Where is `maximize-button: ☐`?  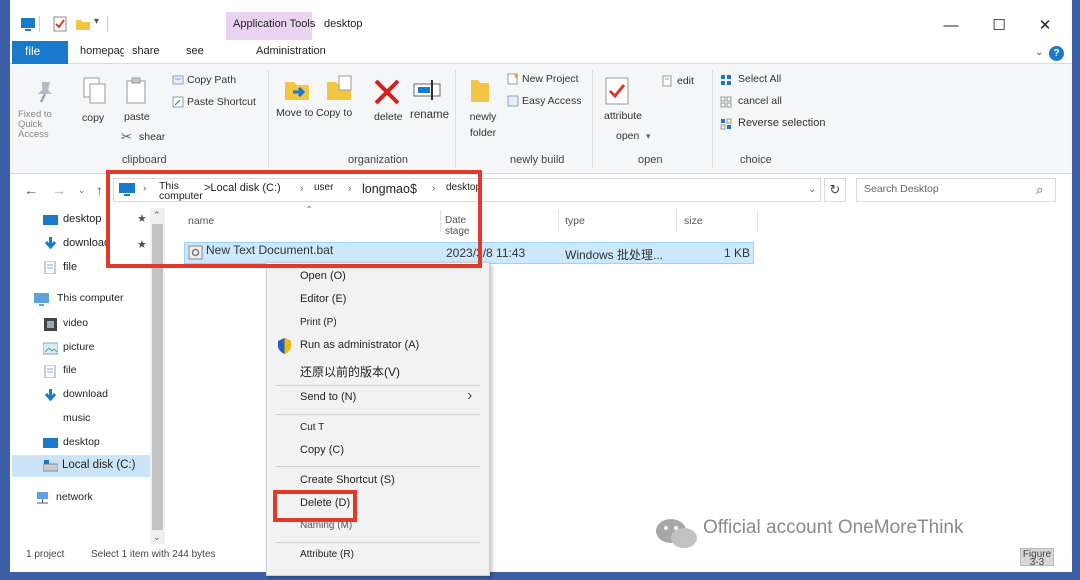 maximize-button: ☐ is located at coordinates (999, 25).